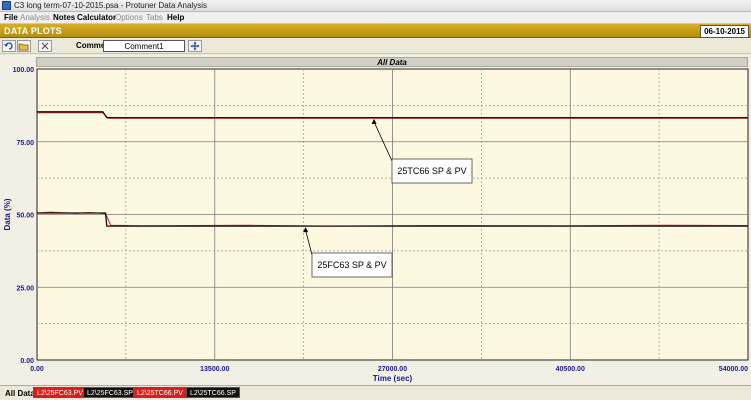 The height and width of the screenshot is (400, 751). What do you see at coordinates (431, 171) in the screenshot?
I see `annotation-label: 25TC66 SP & PV` at bounding box center [431, 171].